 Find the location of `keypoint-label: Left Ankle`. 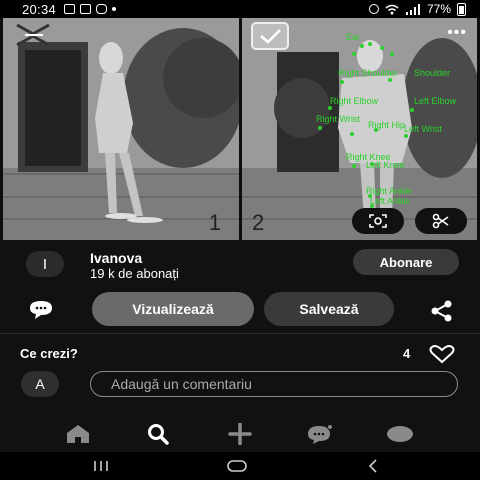

keypoint-label: Left Ankle is located at coordinates (390, 201).